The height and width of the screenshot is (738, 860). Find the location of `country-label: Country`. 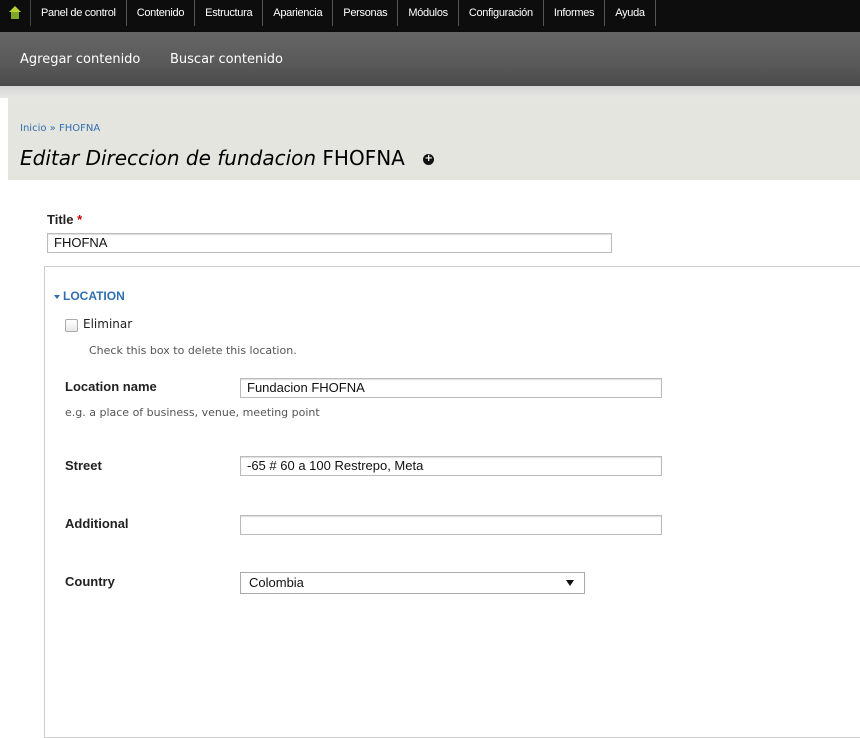

country-label: Country is located at coordinates (90, 581).